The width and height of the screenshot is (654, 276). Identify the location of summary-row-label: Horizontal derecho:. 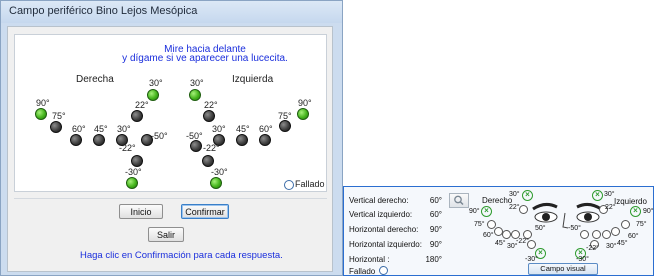
(384, 229).